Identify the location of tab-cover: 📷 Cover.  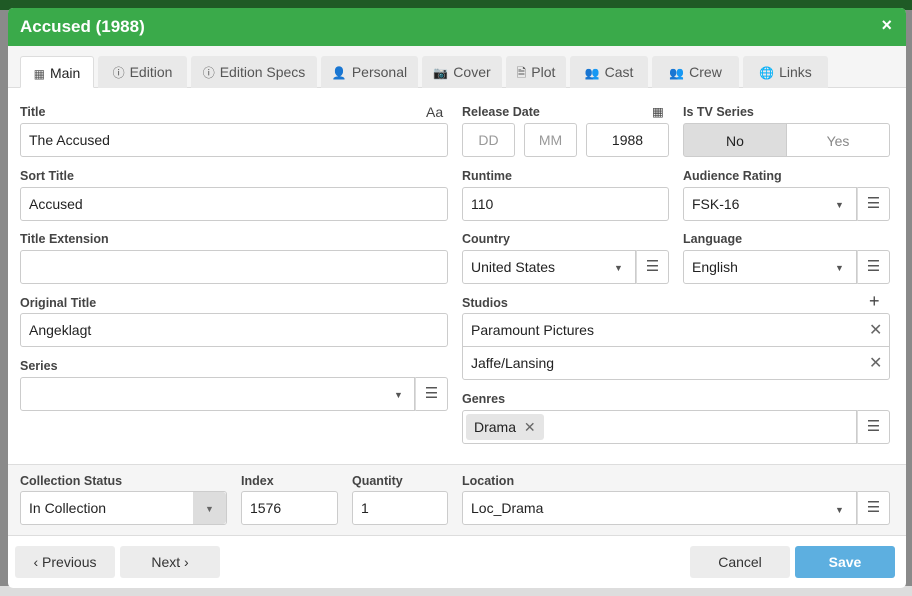
(462, 72).